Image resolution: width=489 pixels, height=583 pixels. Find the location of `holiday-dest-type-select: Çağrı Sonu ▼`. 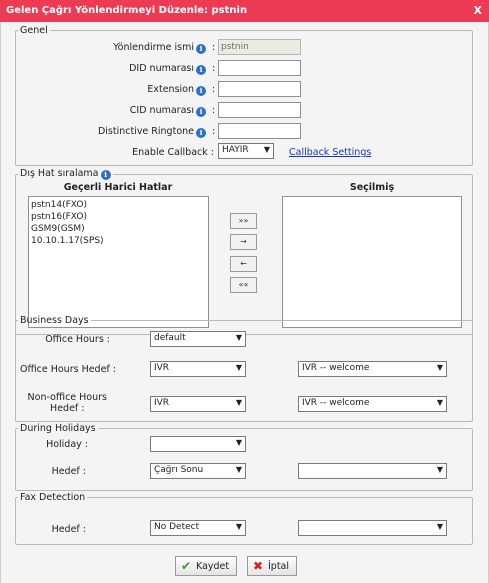

holiday-dest-type-select: Çağrı Sonu ▼ is located at coordinates (198, 471).